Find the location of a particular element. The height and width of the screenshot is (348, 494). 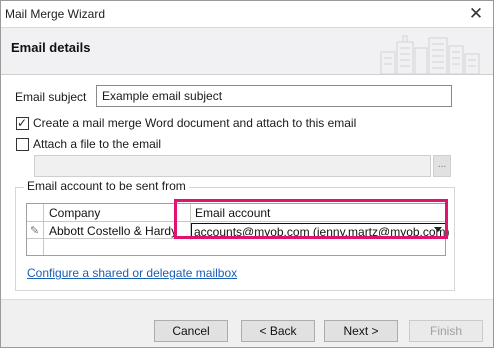

email-account-group-legend: Email account to be sent from is located at coordinates (106, 186).